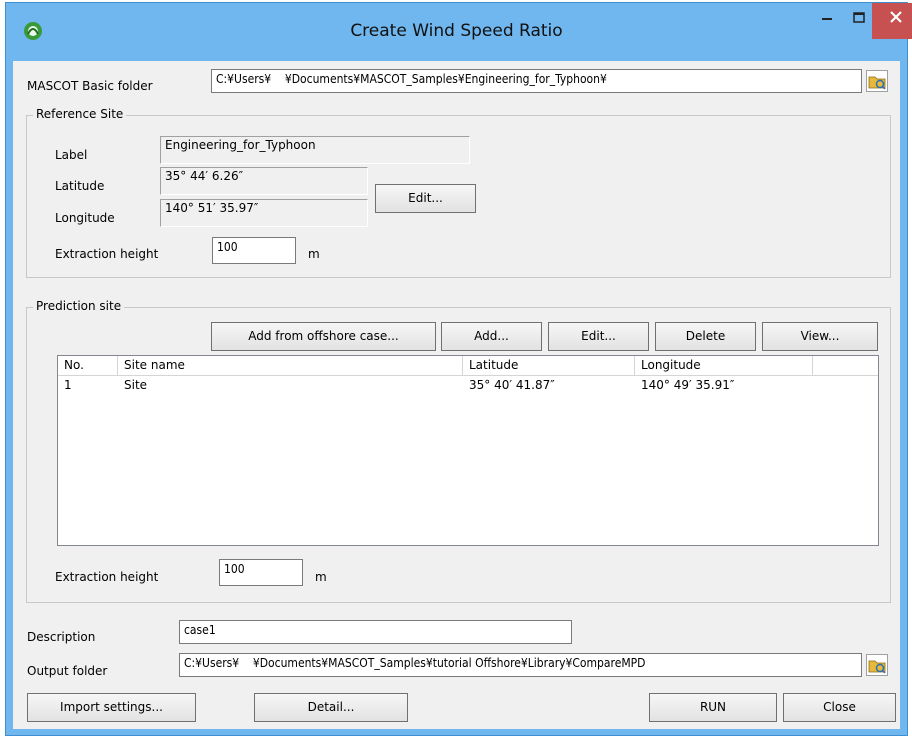  I want to click on ref-latitude-caption: Latitude, so click(80, 186).